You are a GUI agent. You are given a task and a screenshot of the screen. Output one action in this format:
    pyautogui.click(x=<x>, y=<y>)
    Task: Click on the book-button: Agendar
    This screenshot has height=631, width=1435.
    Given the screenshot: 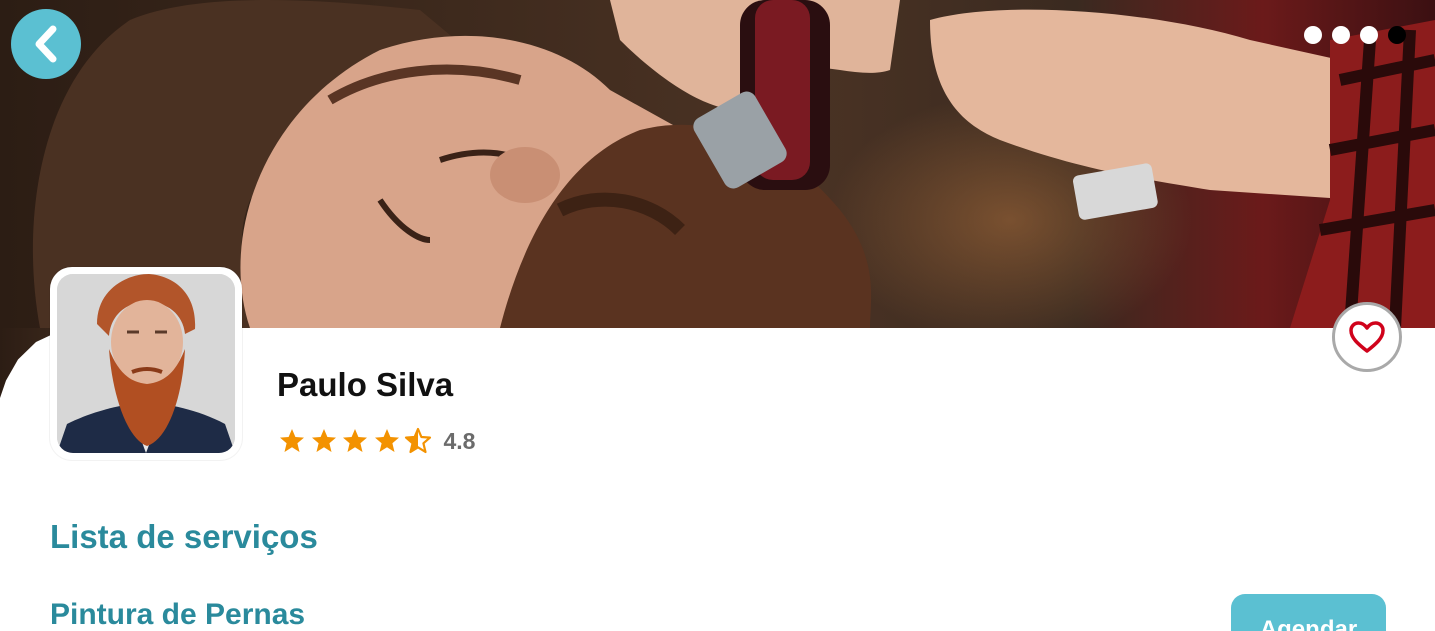 What is the action you would take?
    pyautogui.click(x=1308, y=612)
    